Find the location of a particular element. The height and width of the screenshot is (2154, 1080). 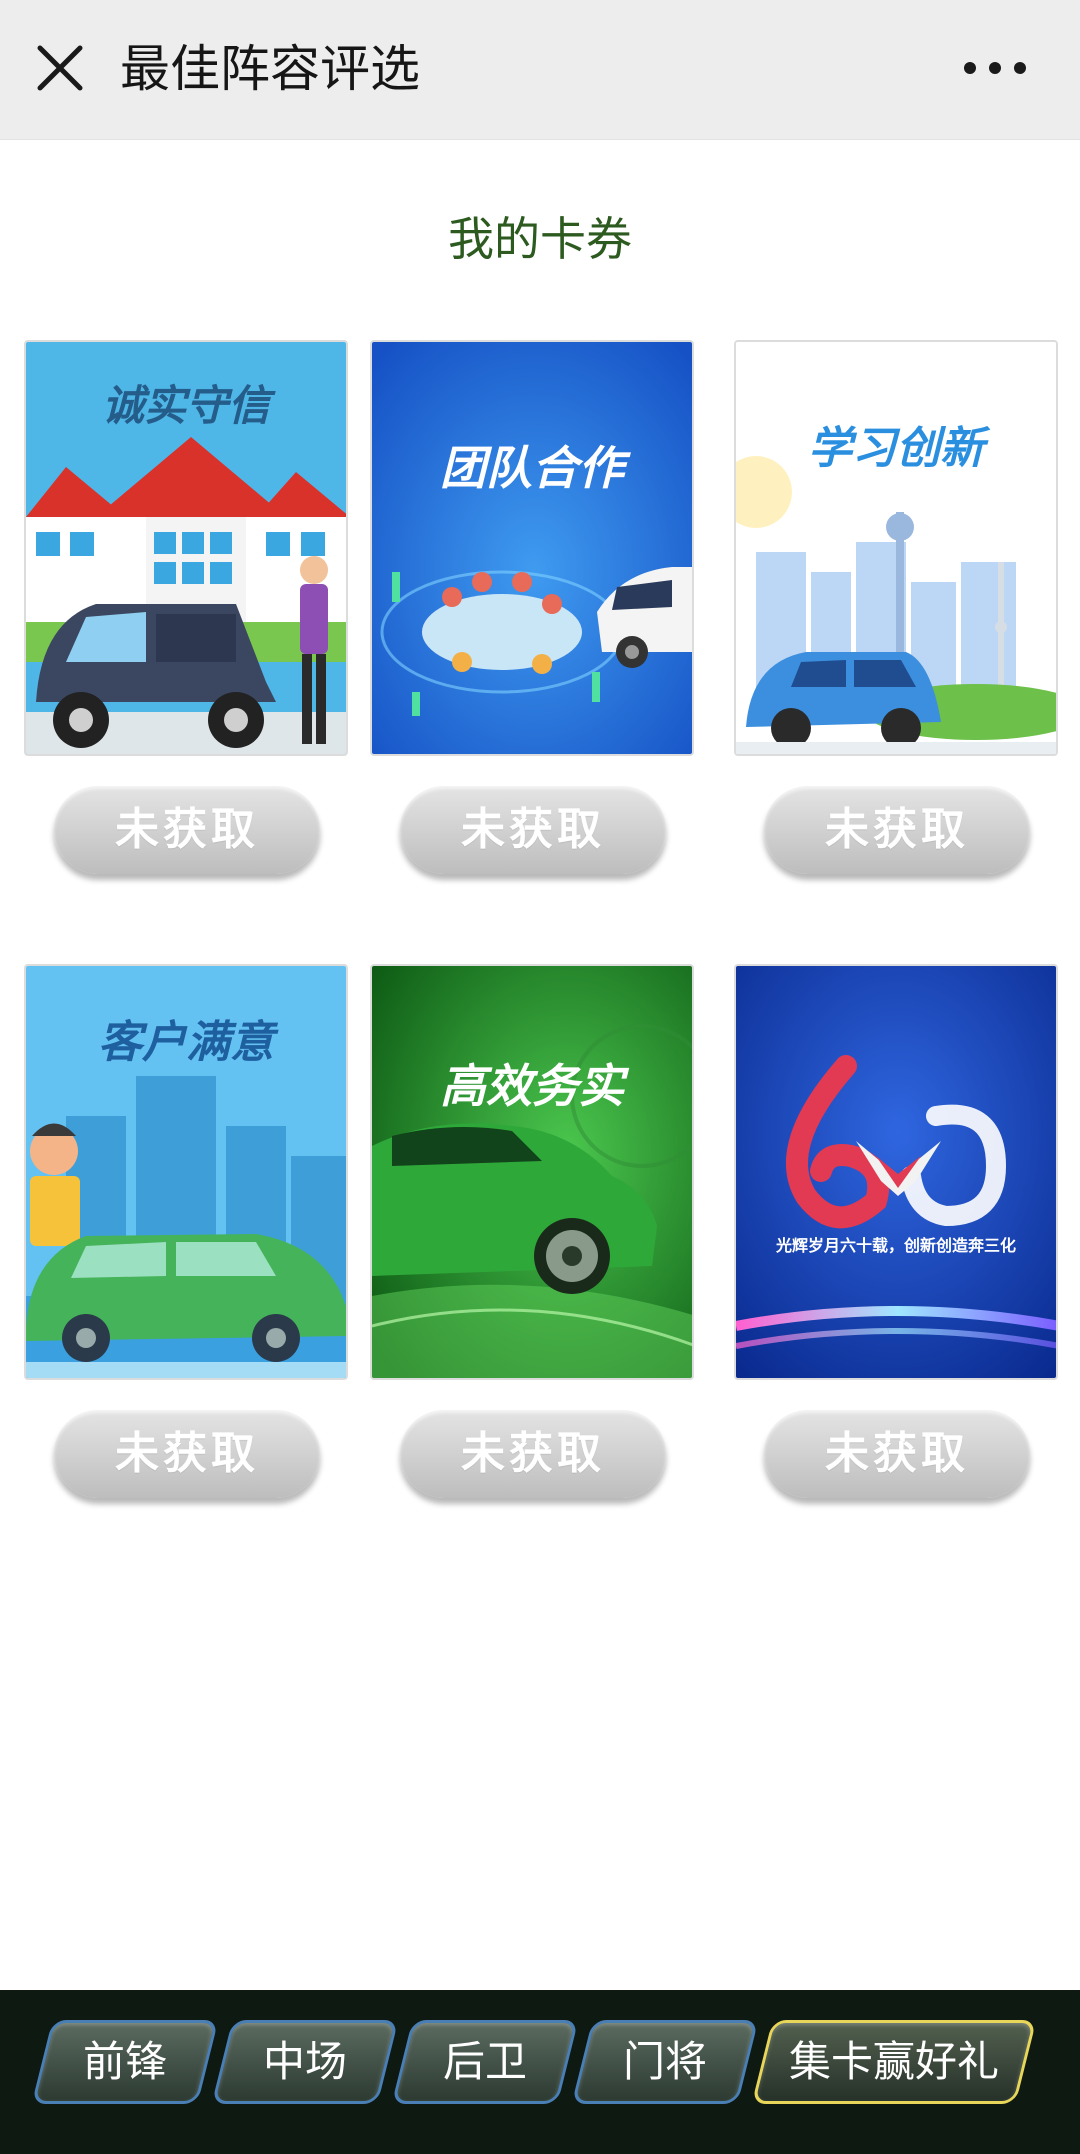

nav-tab-label: 中场 is located at coordinates (304, 2061).